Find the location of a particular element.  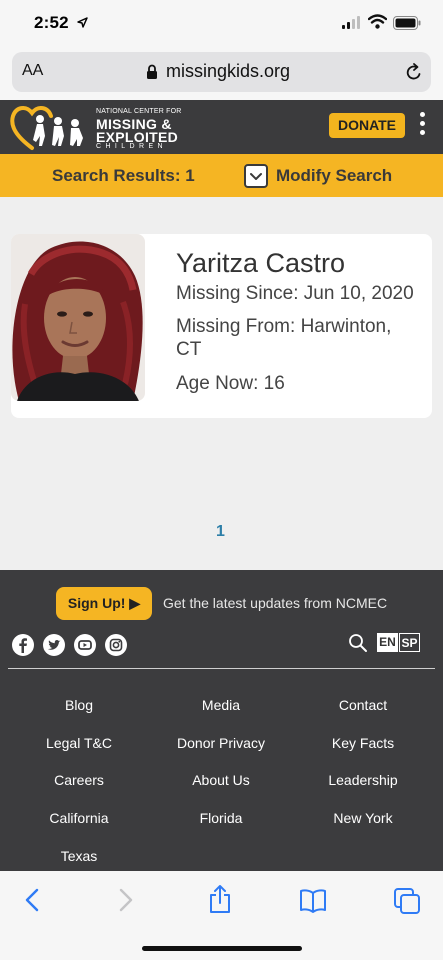

bookmarks-icon is located at coordinates (313, 900).